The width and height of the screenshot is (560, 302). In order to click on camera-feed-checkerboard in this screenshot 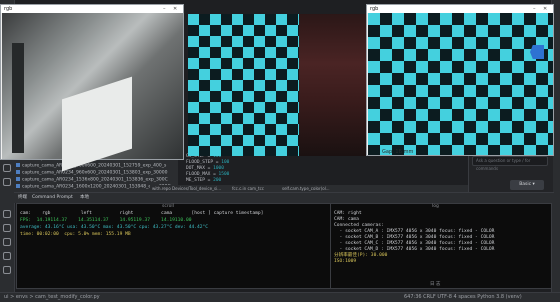, I will do `click(243, 85)`.